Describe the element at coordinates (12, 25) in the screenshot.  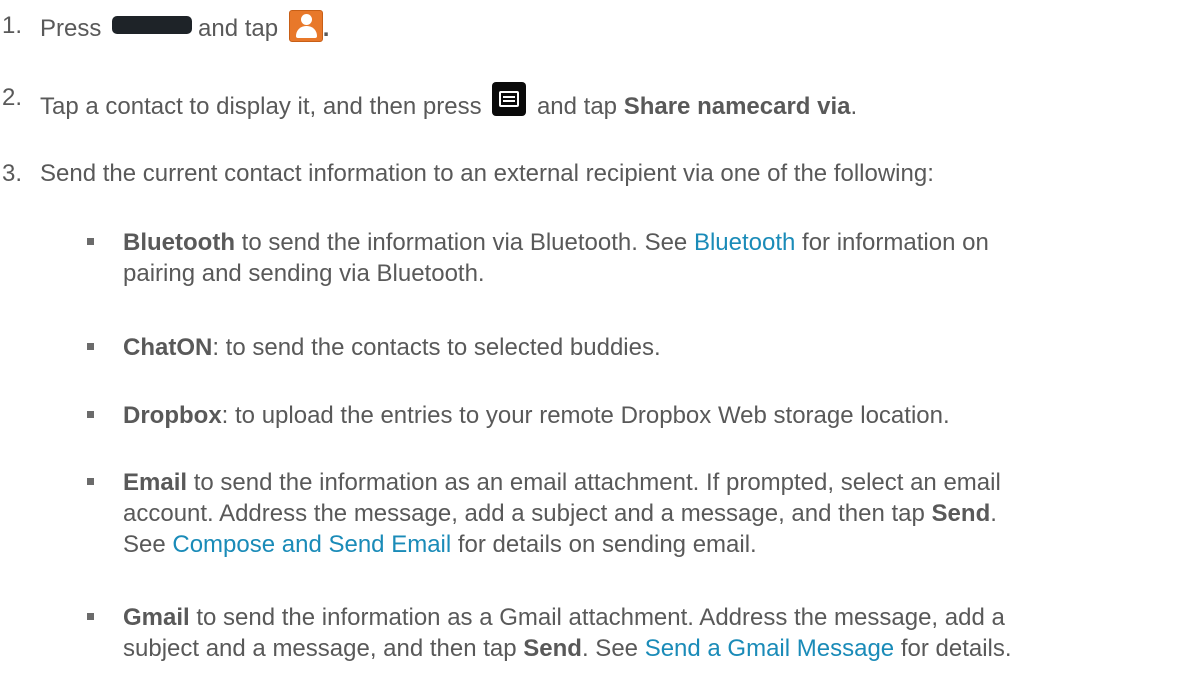
I see `step-number: 1.` at that location.